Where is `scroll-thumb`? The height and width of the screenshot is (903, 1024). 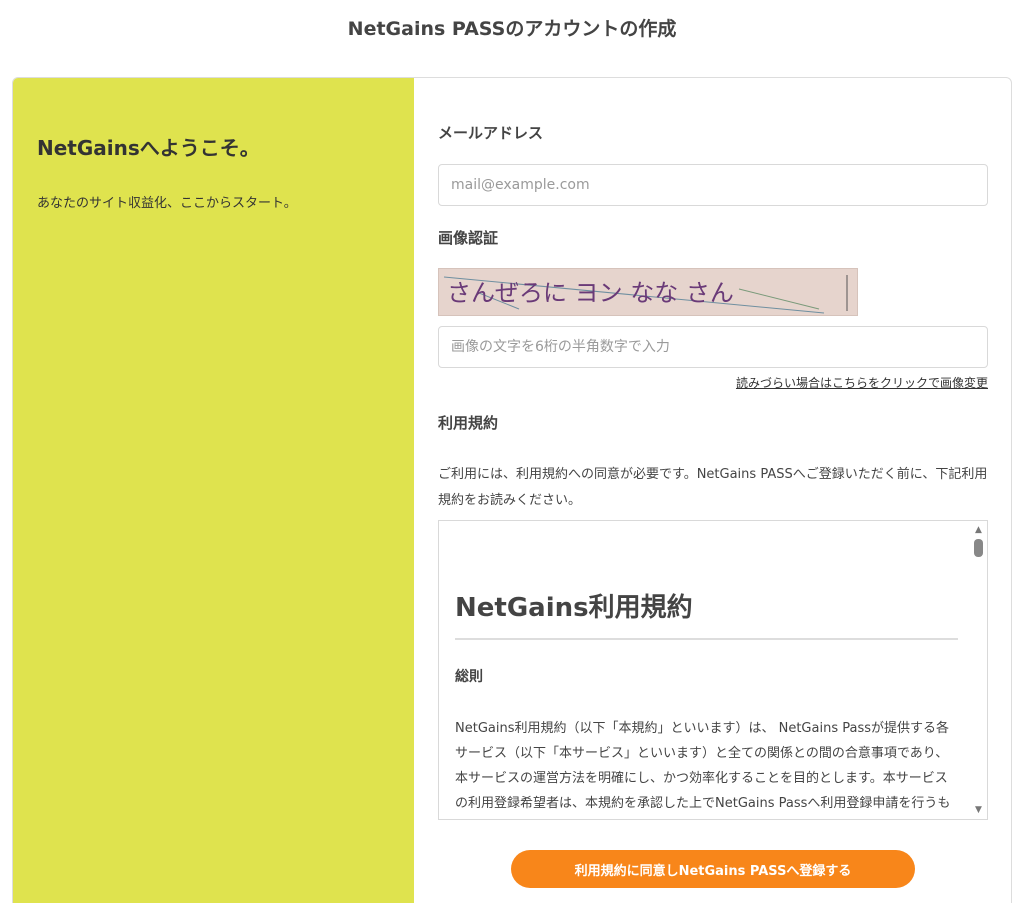 scroll-thumb is located at coordinates (978, 548).